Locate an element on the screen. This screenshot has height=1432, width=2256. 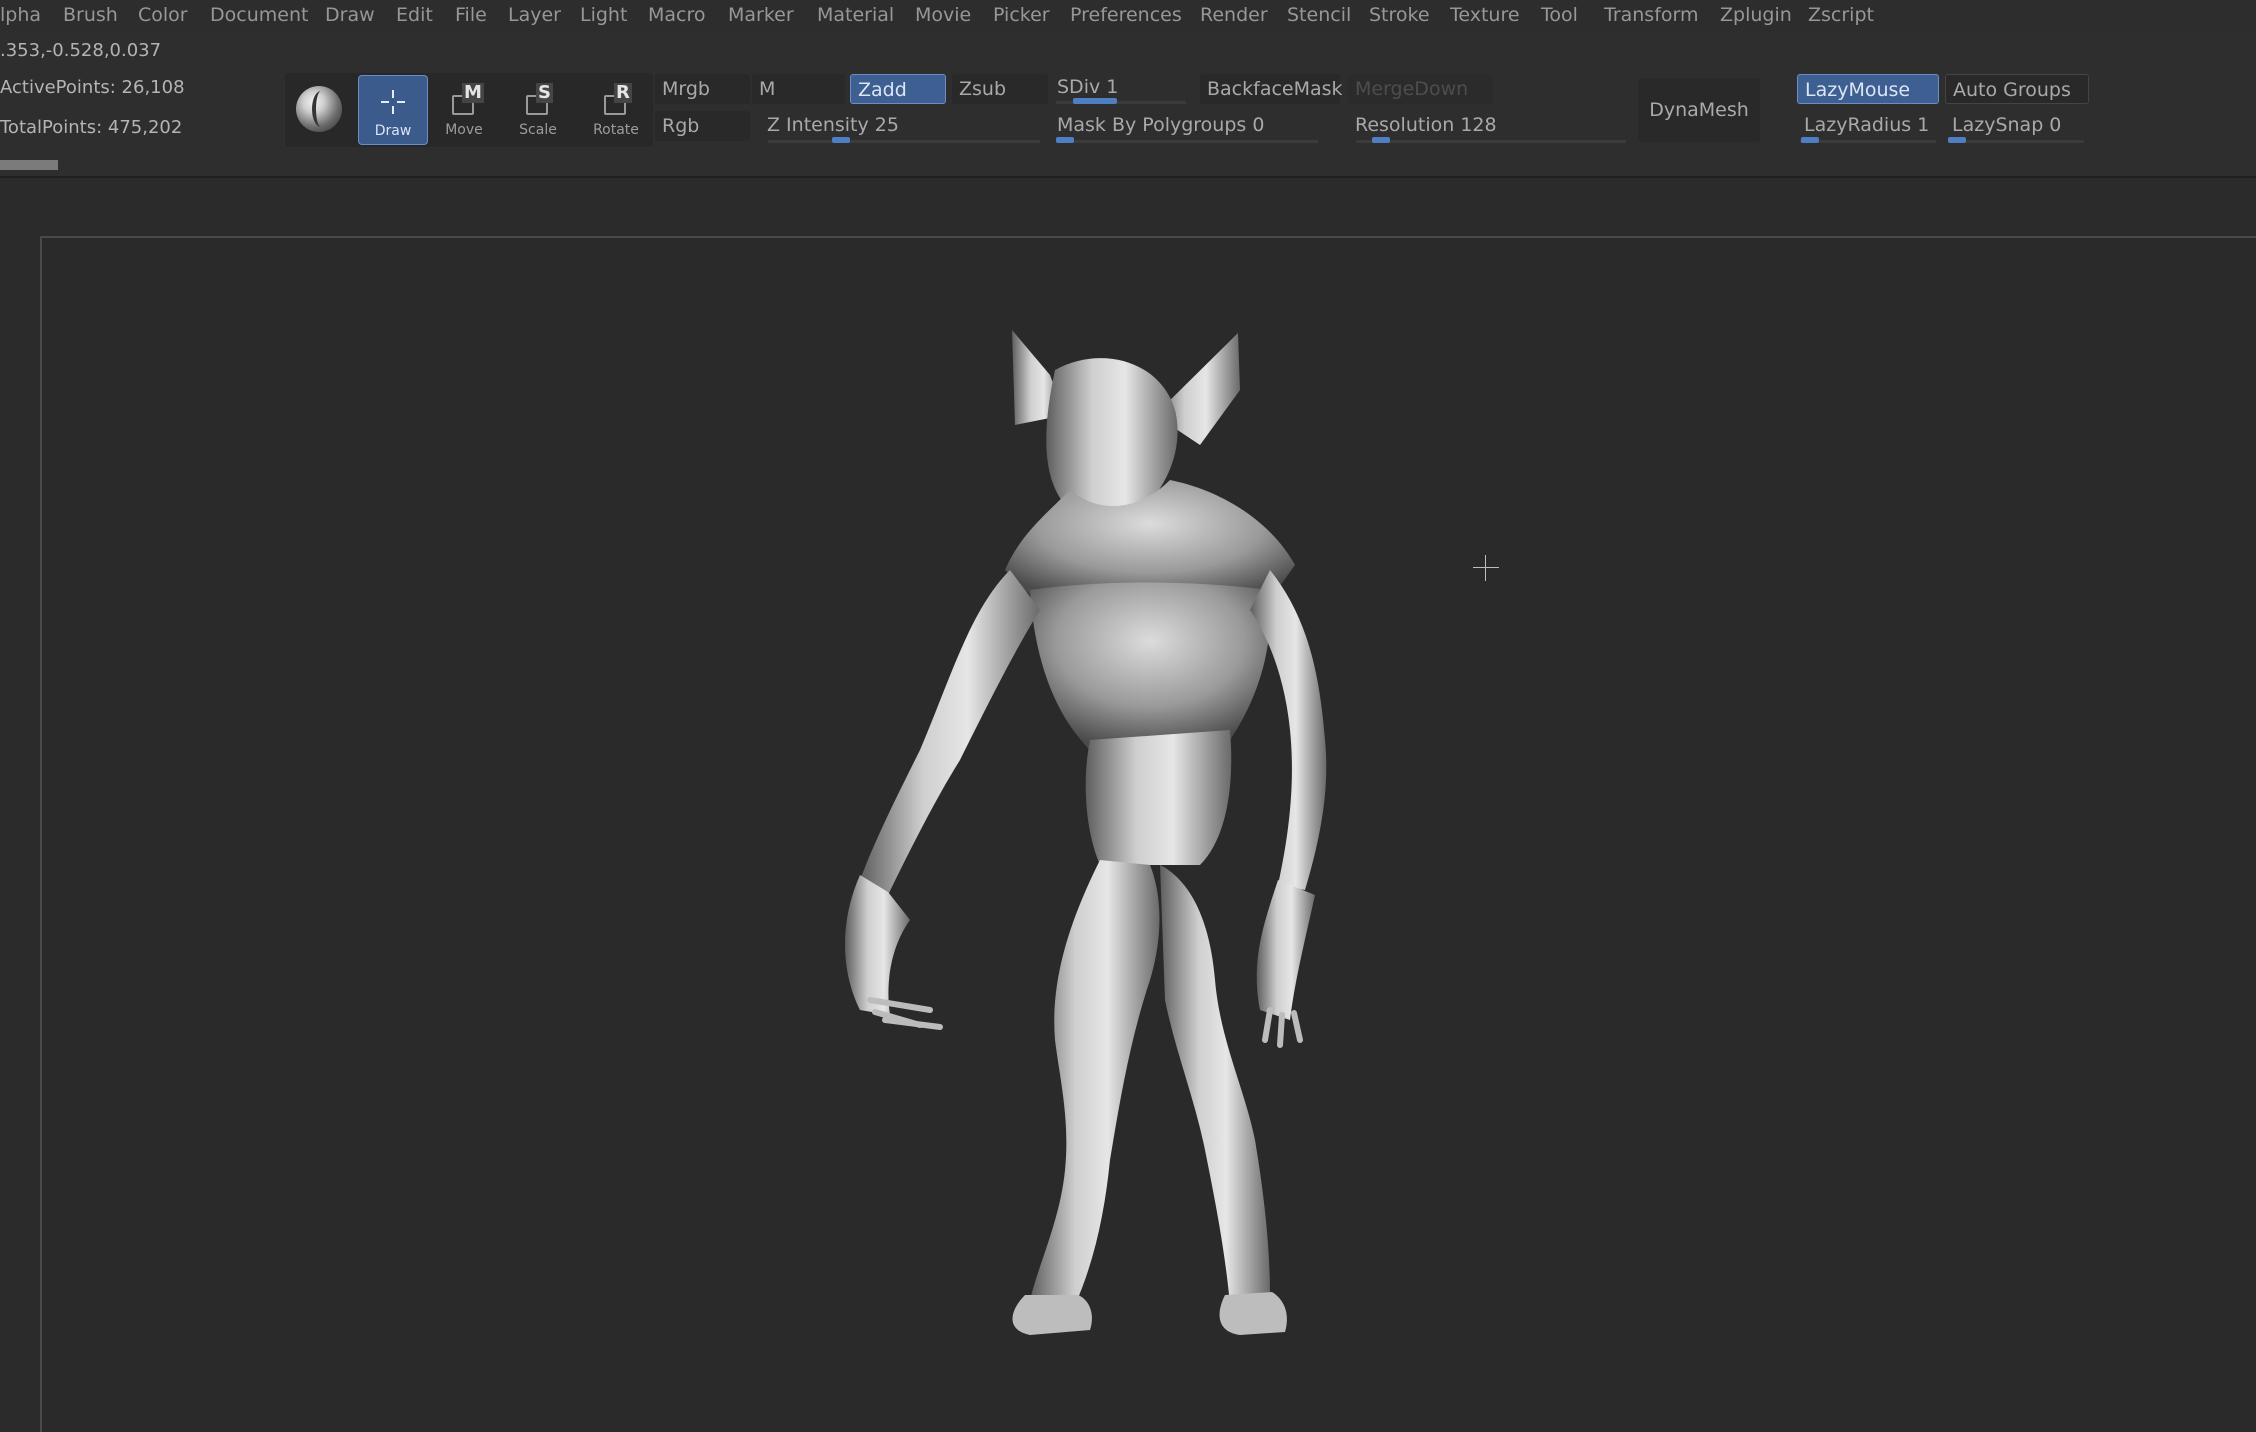
resolution-slider: Resolution 128 is located at coordinates (1488, 125).